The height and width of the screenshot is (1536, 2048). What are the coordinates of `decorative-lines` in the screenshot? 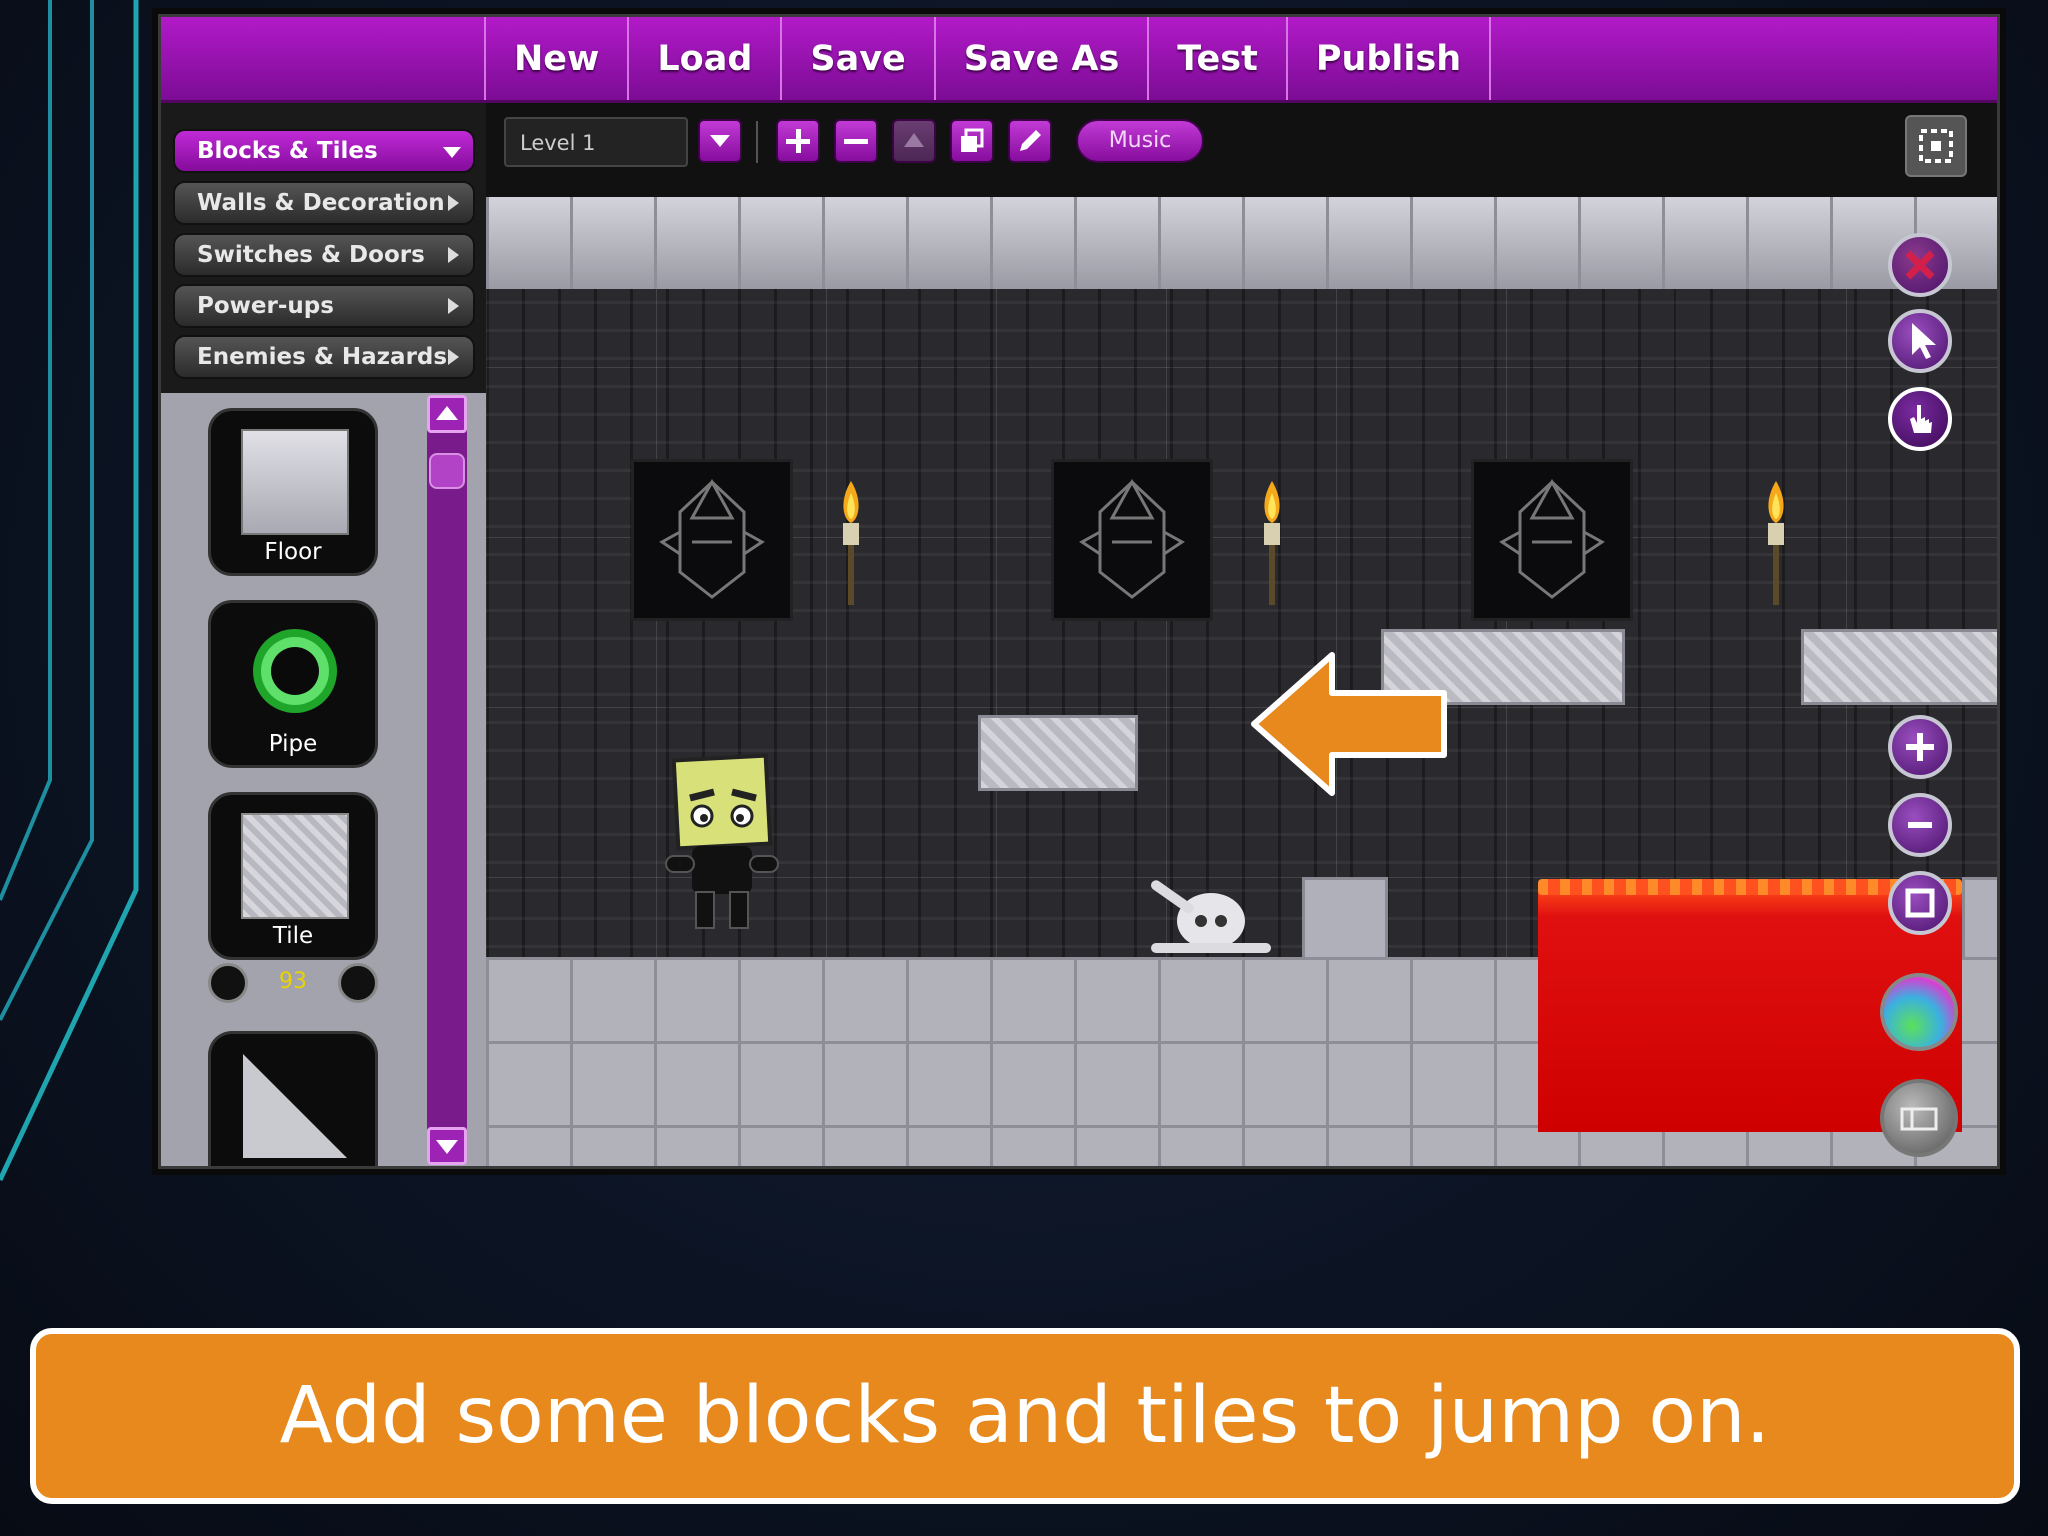 It's located at (69, 591).